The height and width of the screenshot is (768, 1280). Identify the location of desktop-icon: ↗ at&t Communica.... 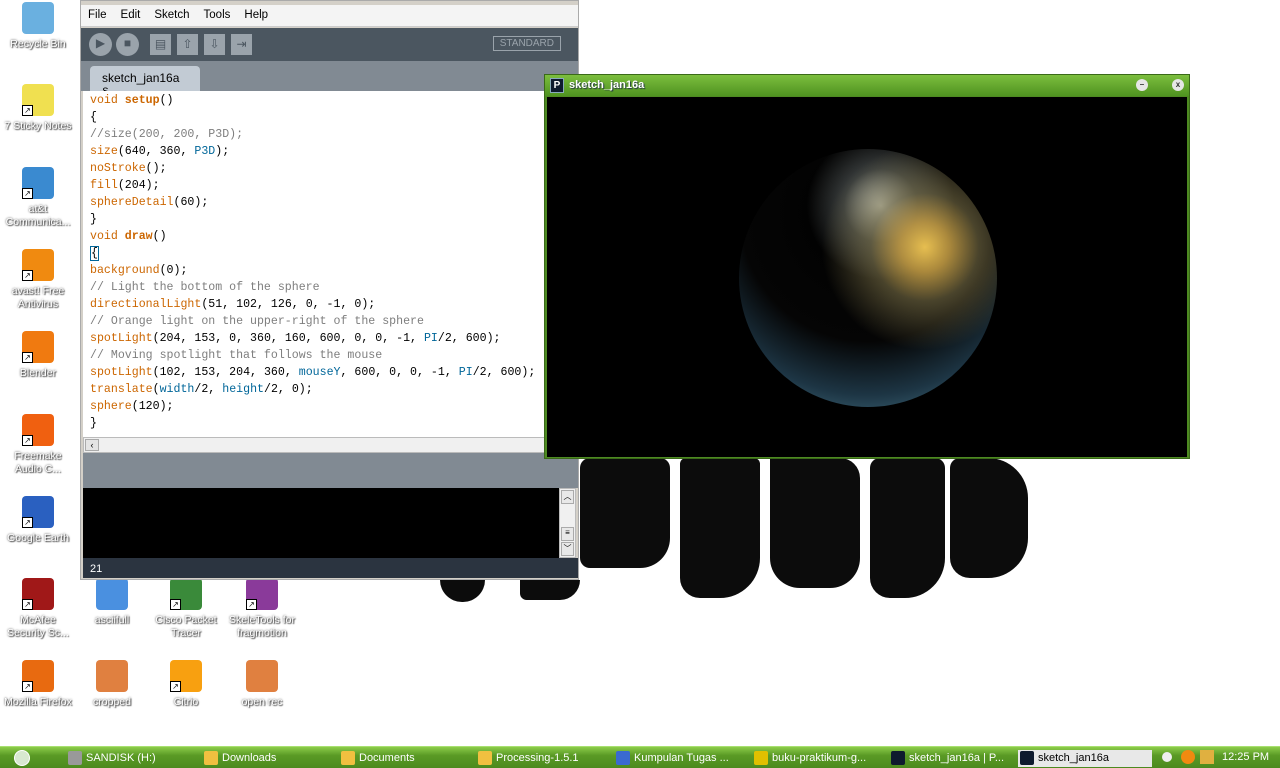
(38, 198).